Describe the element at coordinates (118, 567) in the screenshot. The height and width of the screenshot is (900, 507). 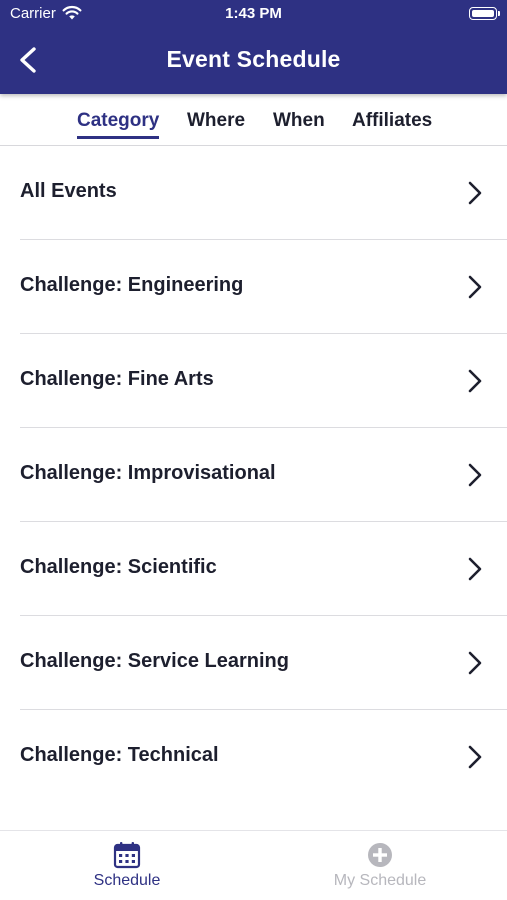
I see `list-item-label: Challenge: Scientific` at that location.